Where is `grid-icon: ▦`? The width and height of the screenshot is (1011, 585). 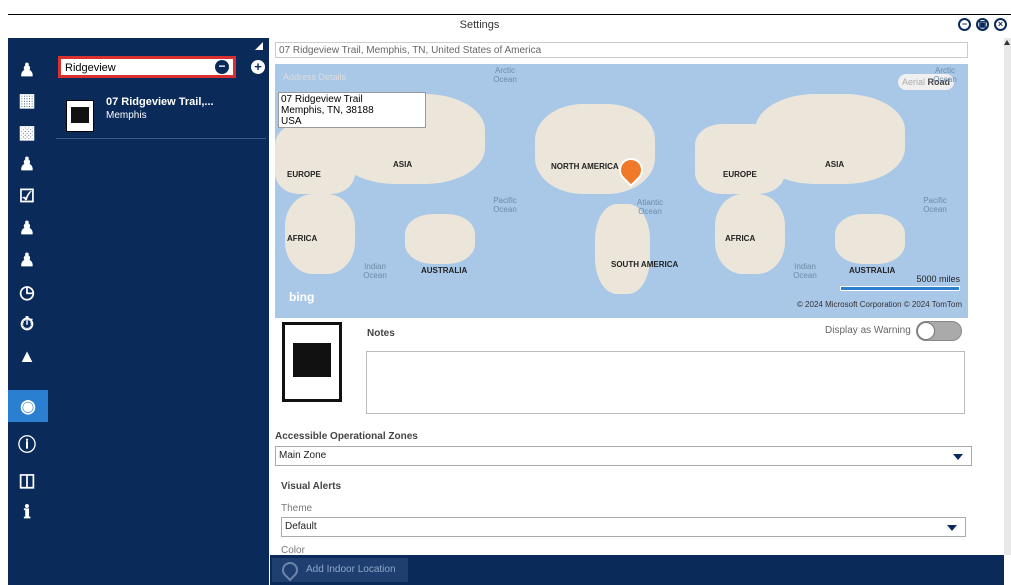 grid-icon: ▦ is located at coordinates (27, 100).